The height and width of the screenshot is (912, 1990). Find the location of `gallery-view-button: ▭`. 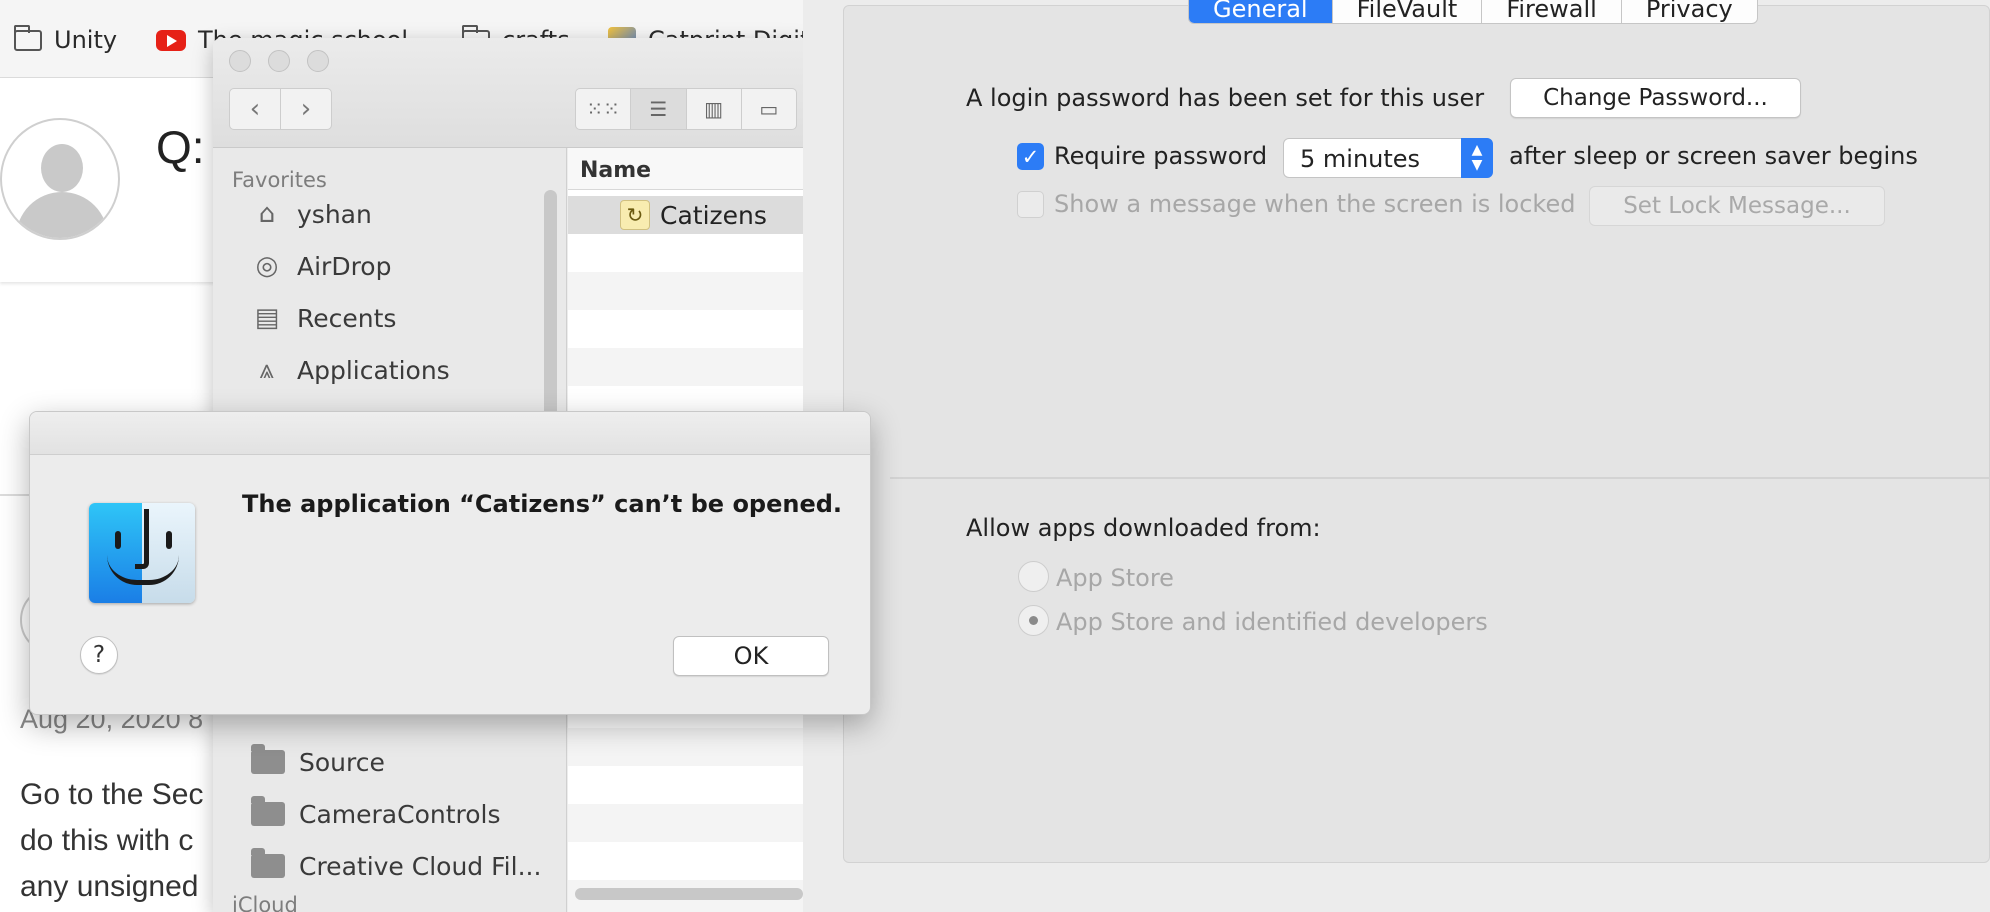

gallery-view-button: ▭ is located at coordinates (769, 109).